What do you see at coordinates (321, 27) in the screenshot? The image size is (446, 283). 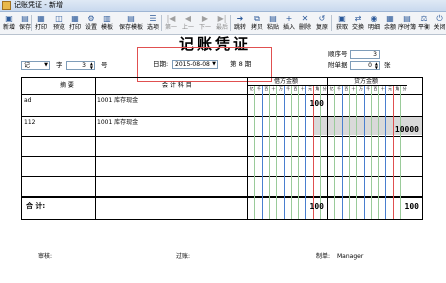 I see `toolbar-button-label: 复原` at bounding box center [321, 27].